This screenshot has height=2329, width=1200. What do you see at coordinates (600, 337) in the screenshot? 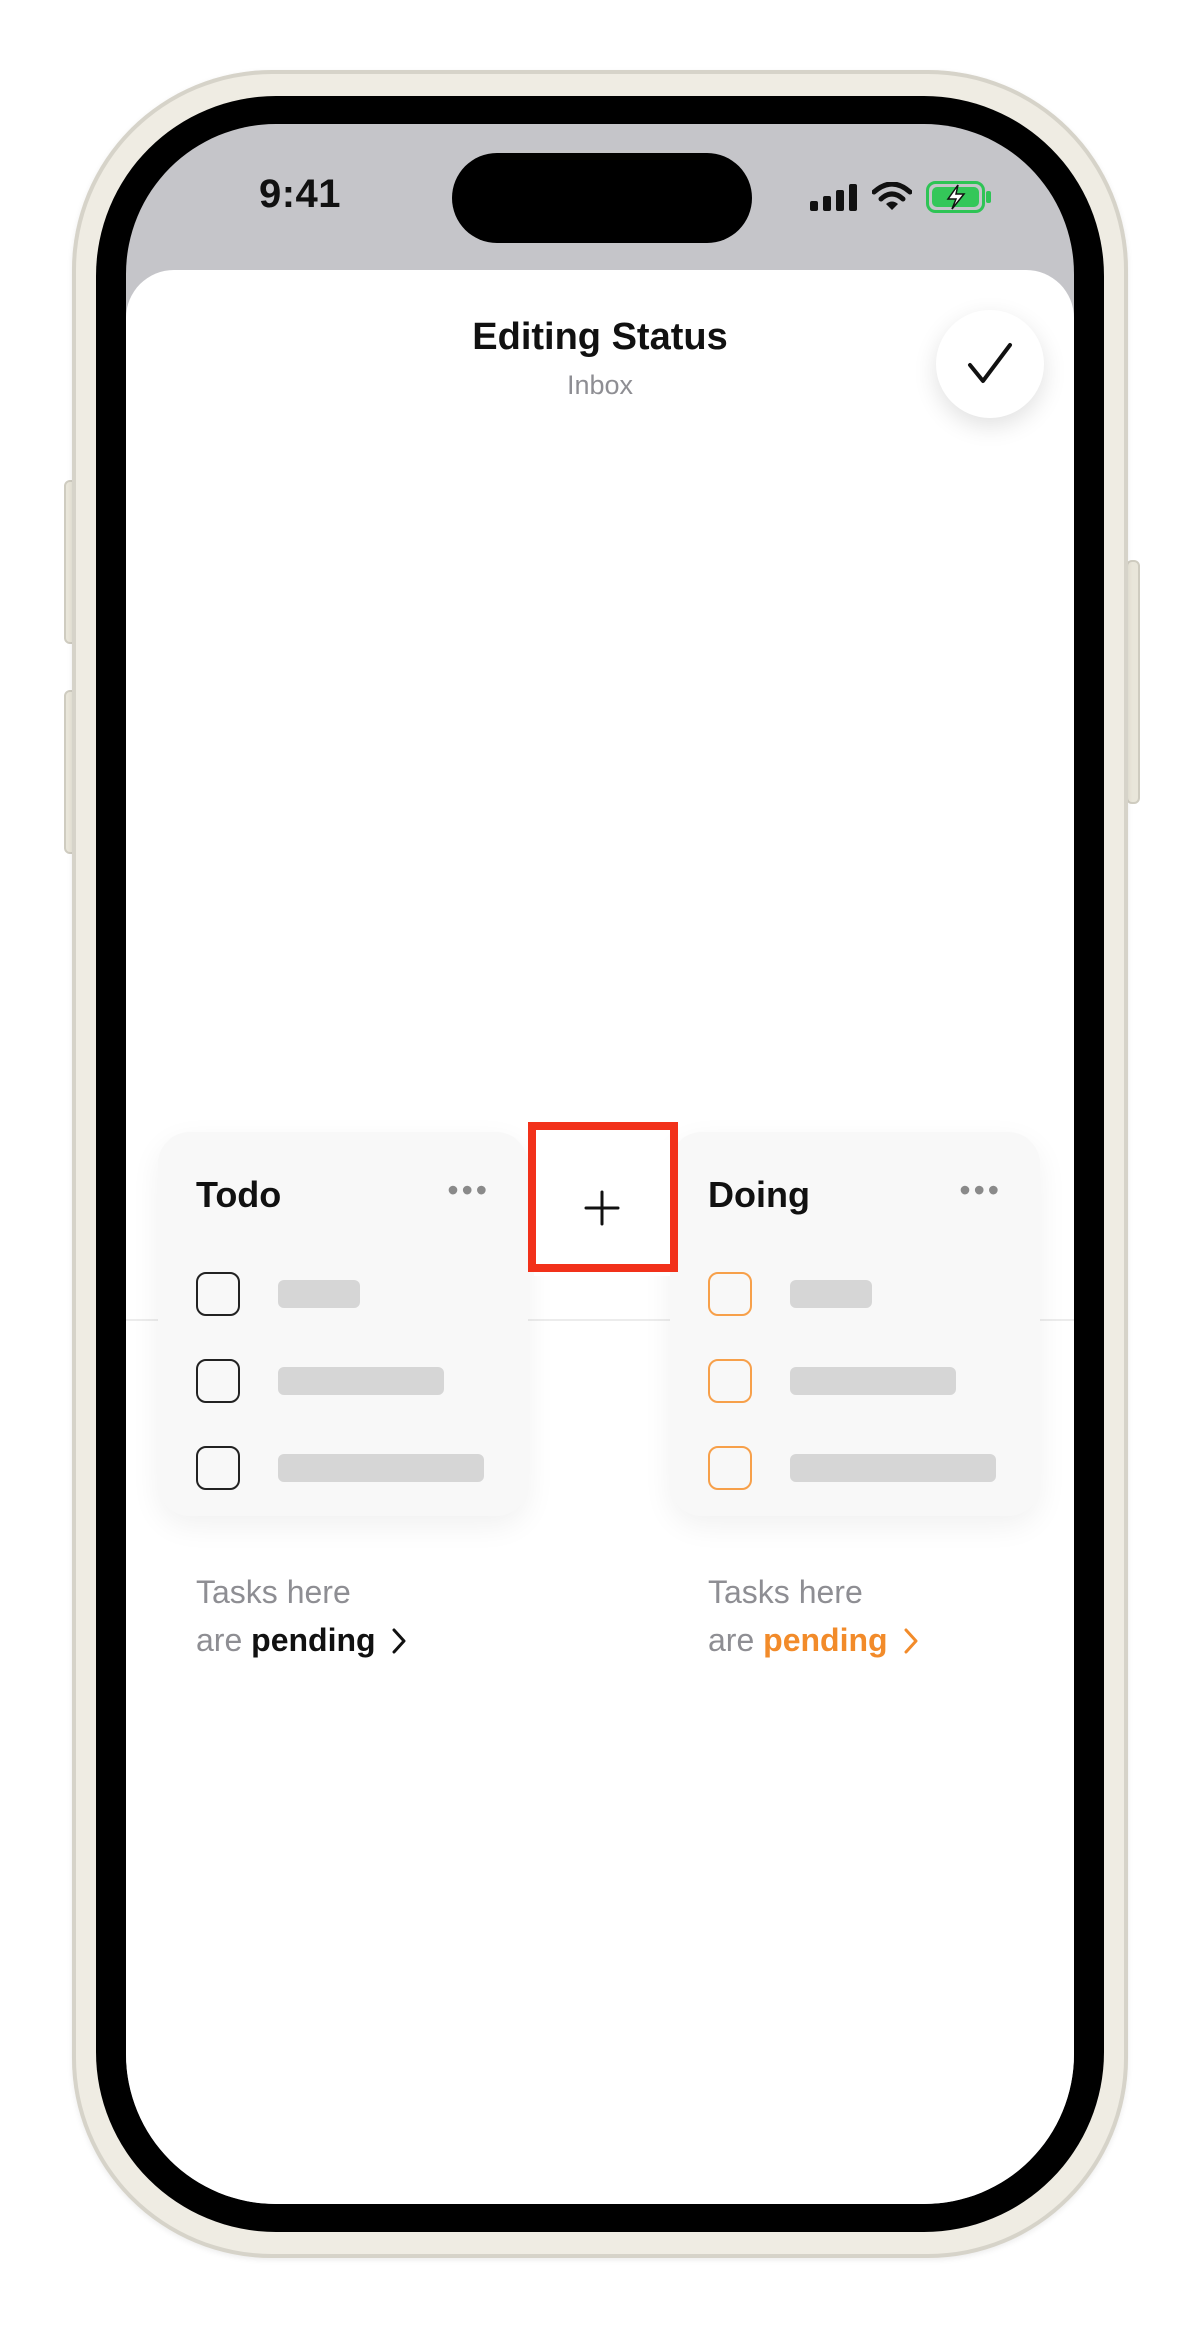
I see `sheet-title: Editing Status` at bounding box center [600, 337].